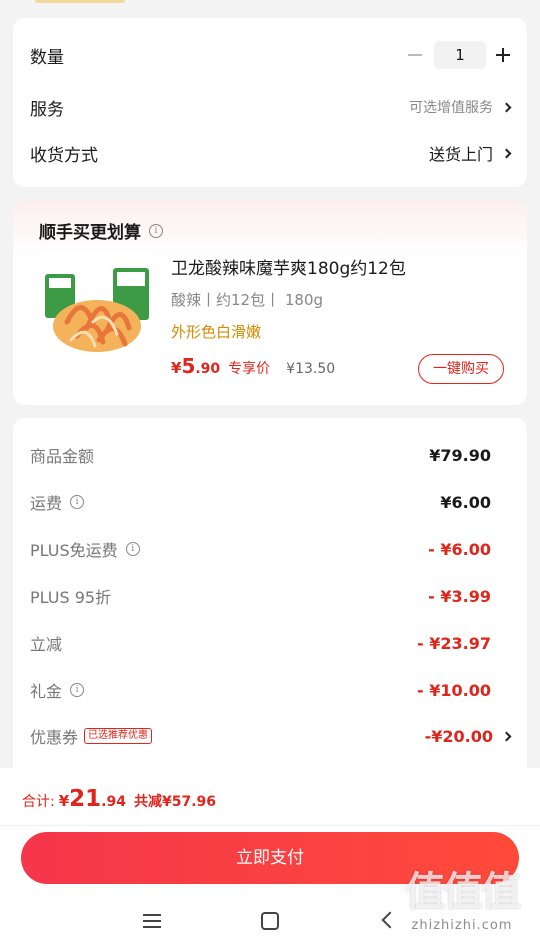 Image resolution: width=540 pixels, height=952 pixels. Describe the element at coordinates (90, 233) in the screenshot. I see `addon-title: 顺手买更划算` at that location.